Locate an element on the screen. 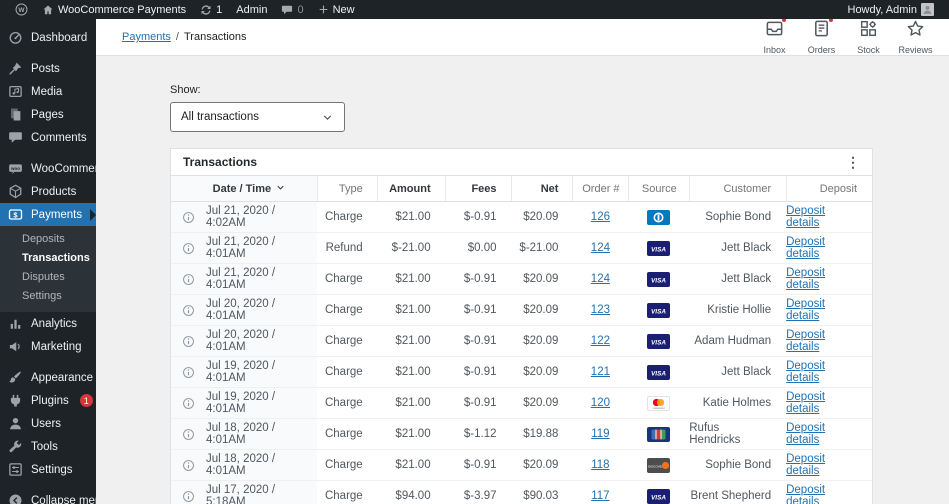  order-link: 118 is located at coordinates (600, 465).